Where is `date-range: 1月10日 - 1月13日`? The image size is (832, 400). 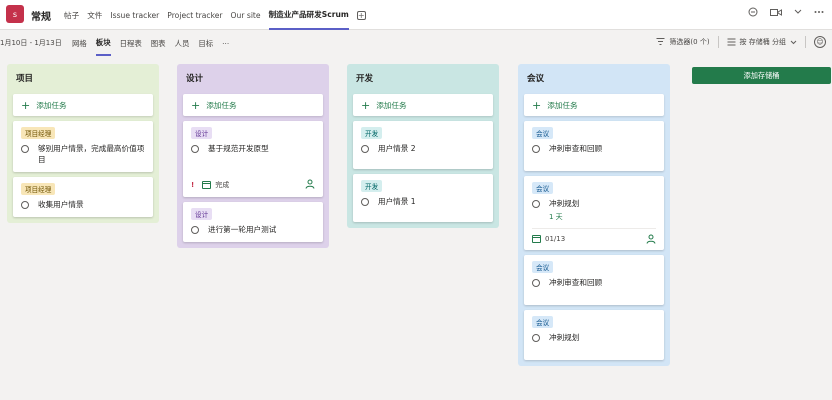 date-range: 1月10日 - 1月13日 is located at coordinates (31, 43).